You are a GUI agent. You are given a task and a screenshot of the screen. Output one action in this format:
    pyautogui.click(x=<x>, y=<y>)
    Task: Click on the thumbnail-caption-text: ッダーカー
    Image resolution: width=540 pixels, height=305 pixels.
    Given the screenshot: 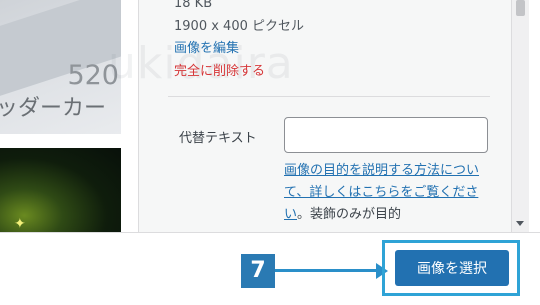 What is the action you would take?
    pyautogui.click(x=53, y=108)
    